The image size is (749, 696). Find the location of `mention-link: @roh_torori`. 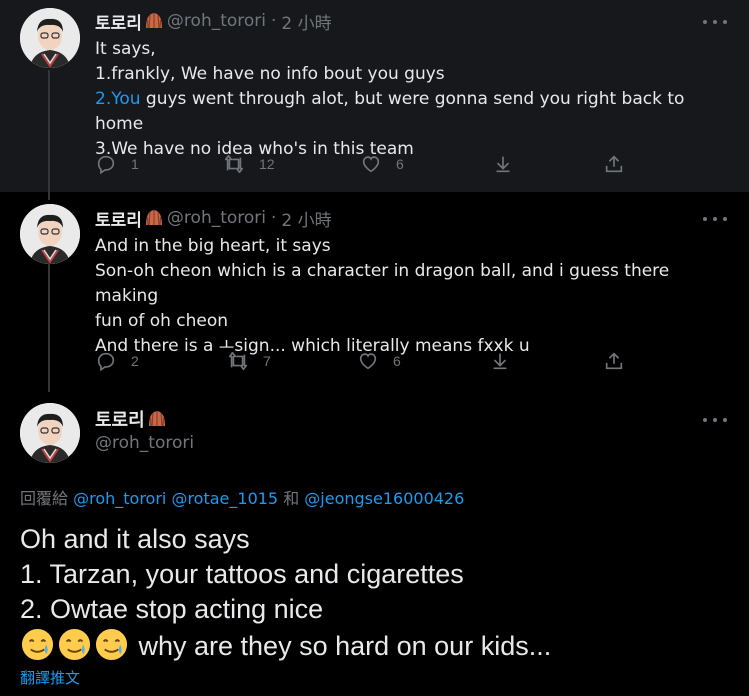

mention-link: @roh_torori is located at coordinates (119, 498).